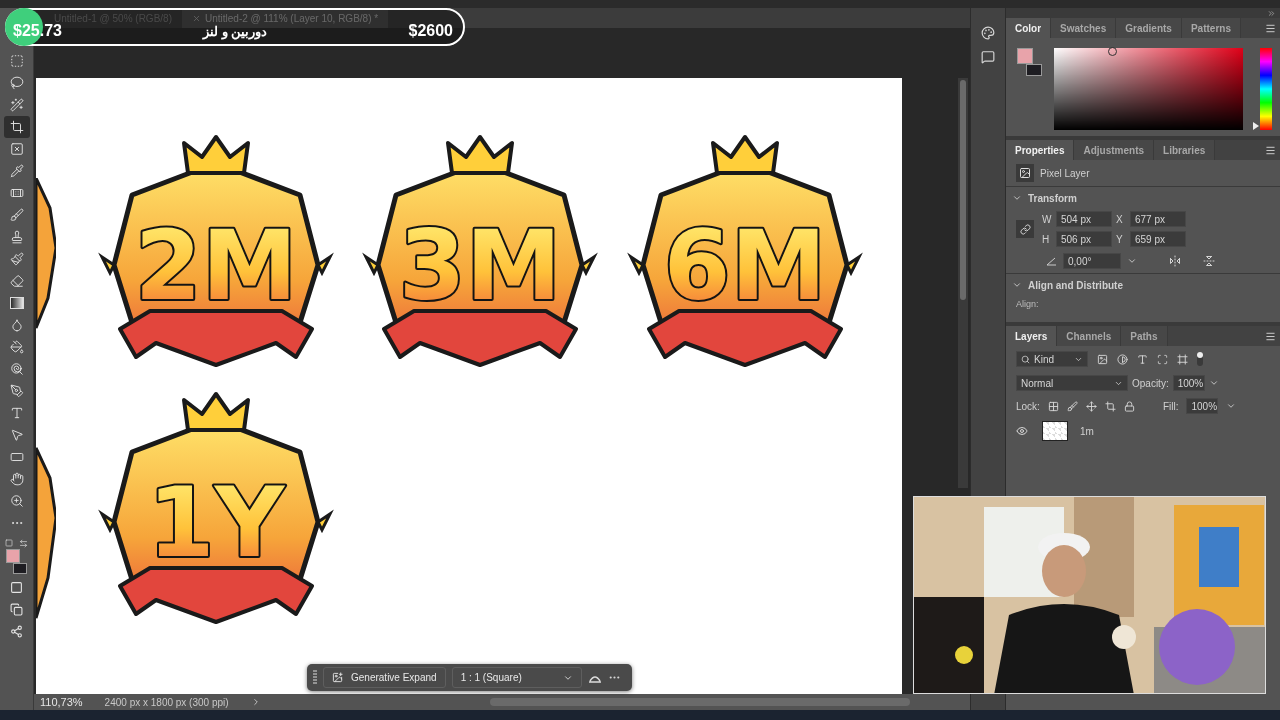  I want to click on panel-tab: Patterns, so click(1211, 28).